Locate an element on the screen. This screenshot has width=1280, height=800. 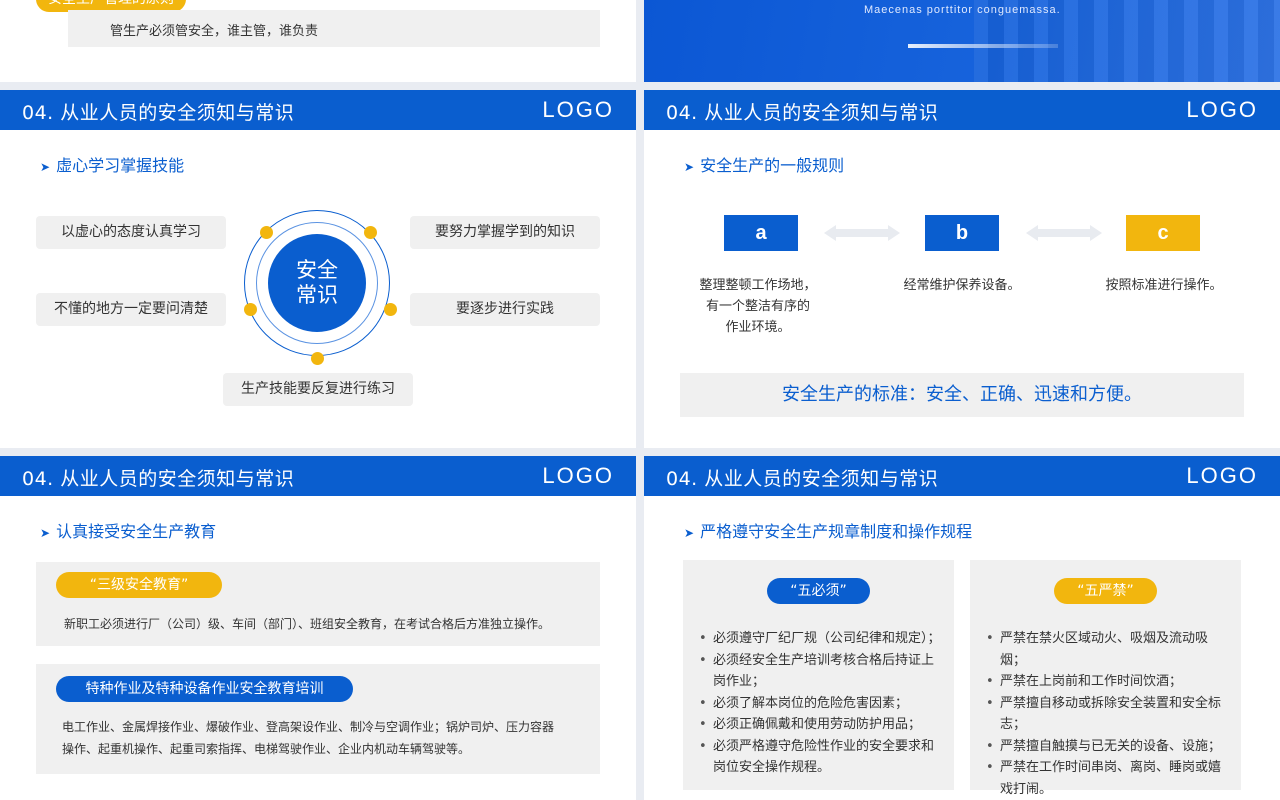
section-subtitle: ➤ 认真接受安全生产教育 is located at coordinates (128, 530).